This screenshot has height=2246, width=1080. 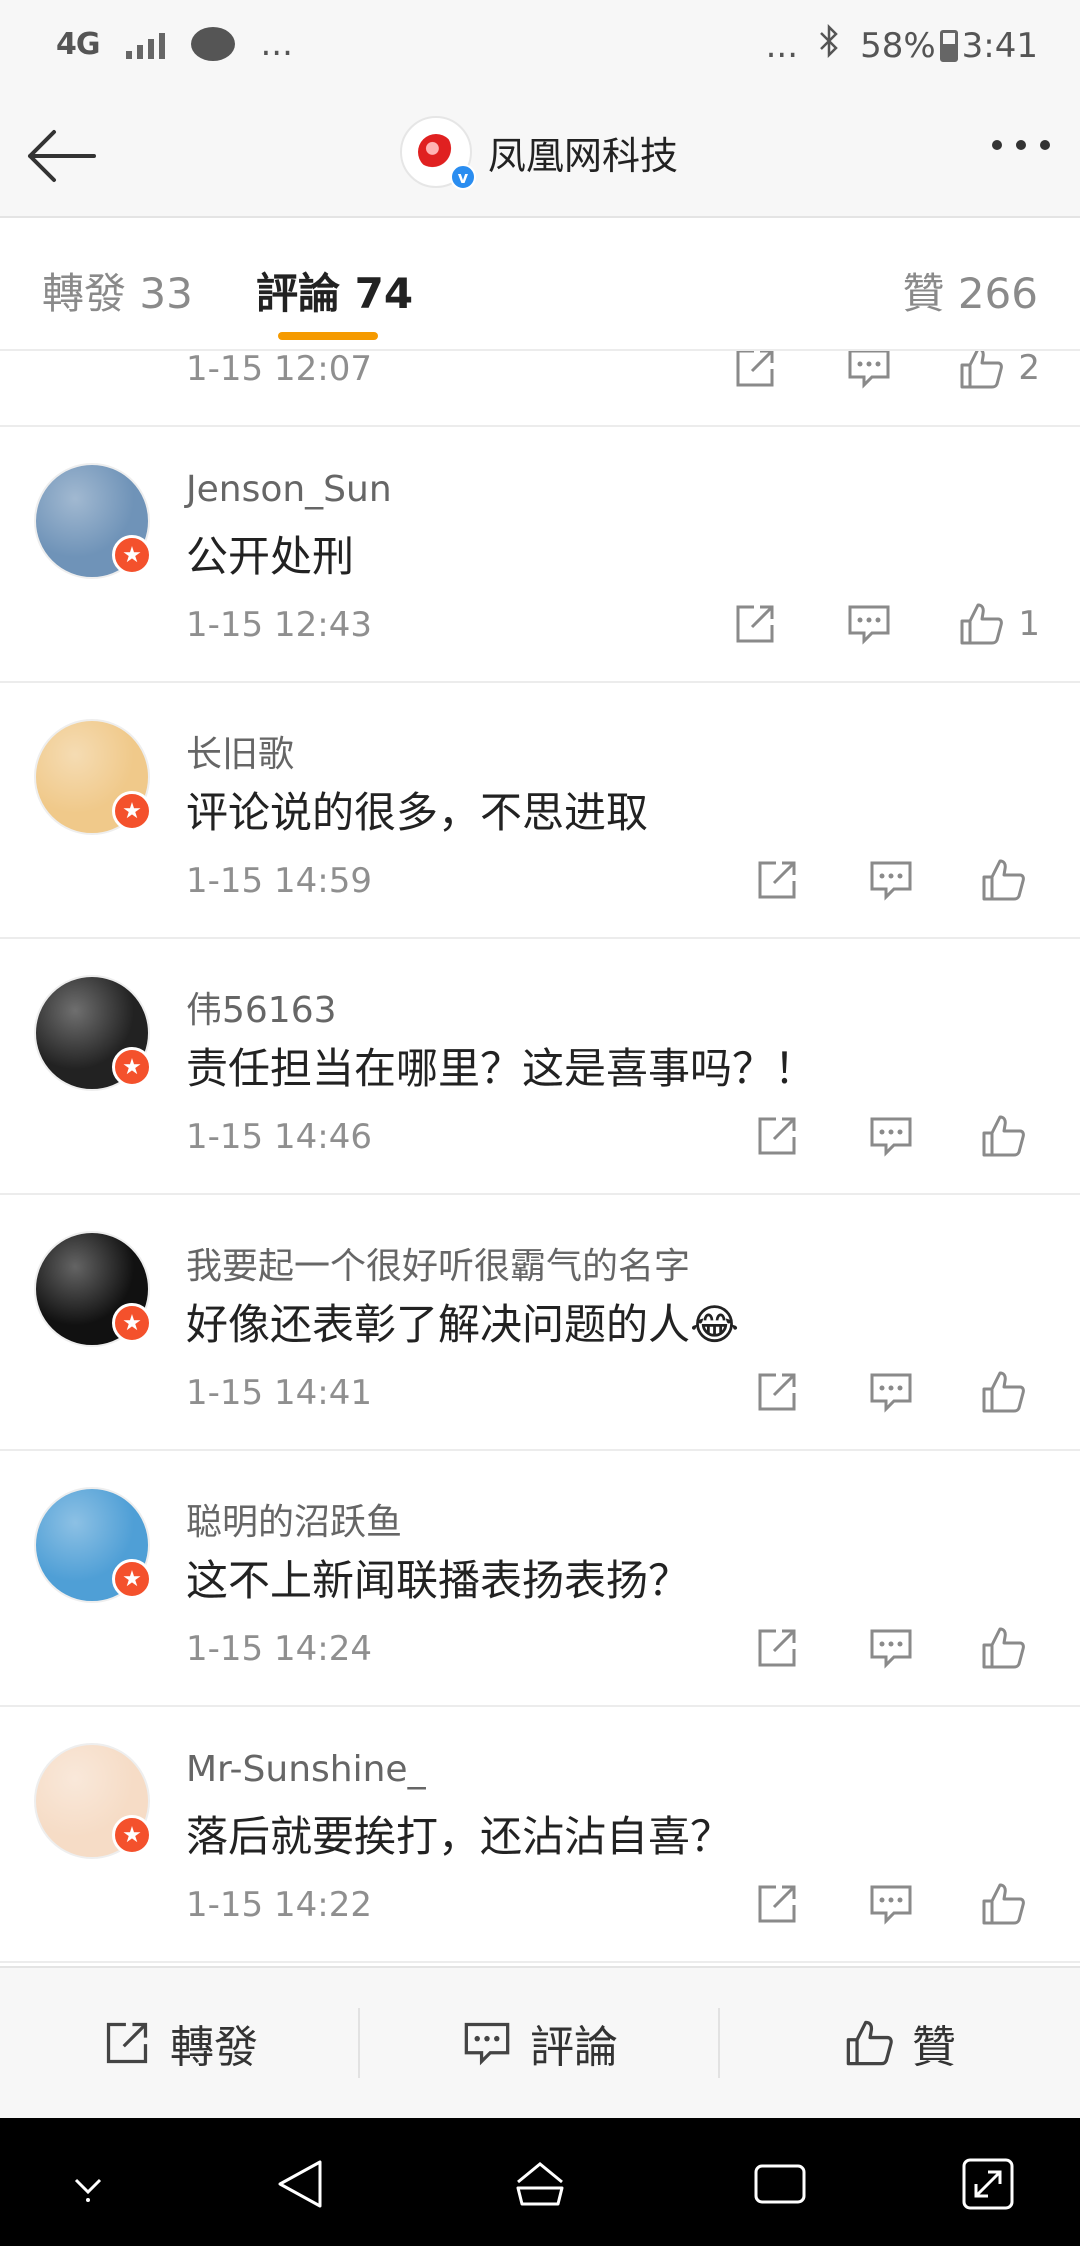 What do you see at coordinates (934, 2047) in the screenshot?
I see `like-label: 贊` at bounding box center [934, 2047].